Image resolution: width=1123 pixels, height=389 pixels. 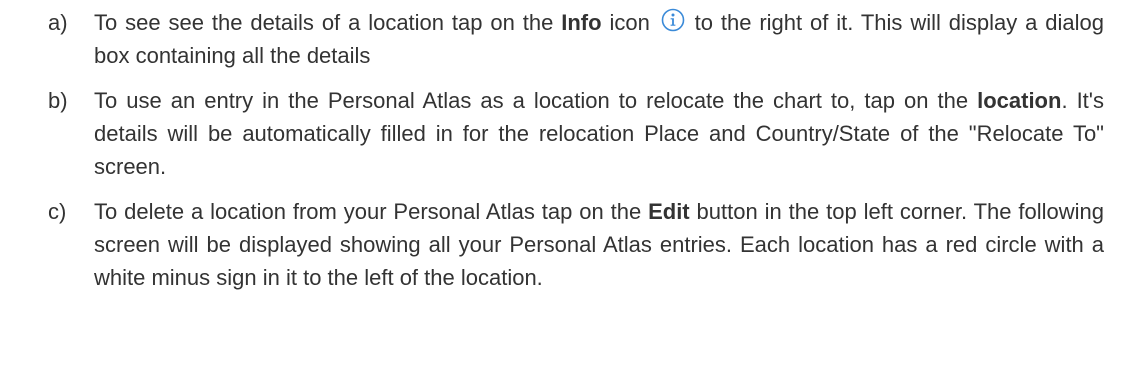 What do you see at coordinates (57, 211) in the screenshot?
I see `list-marker: c)` at bounding box center [57, 211].